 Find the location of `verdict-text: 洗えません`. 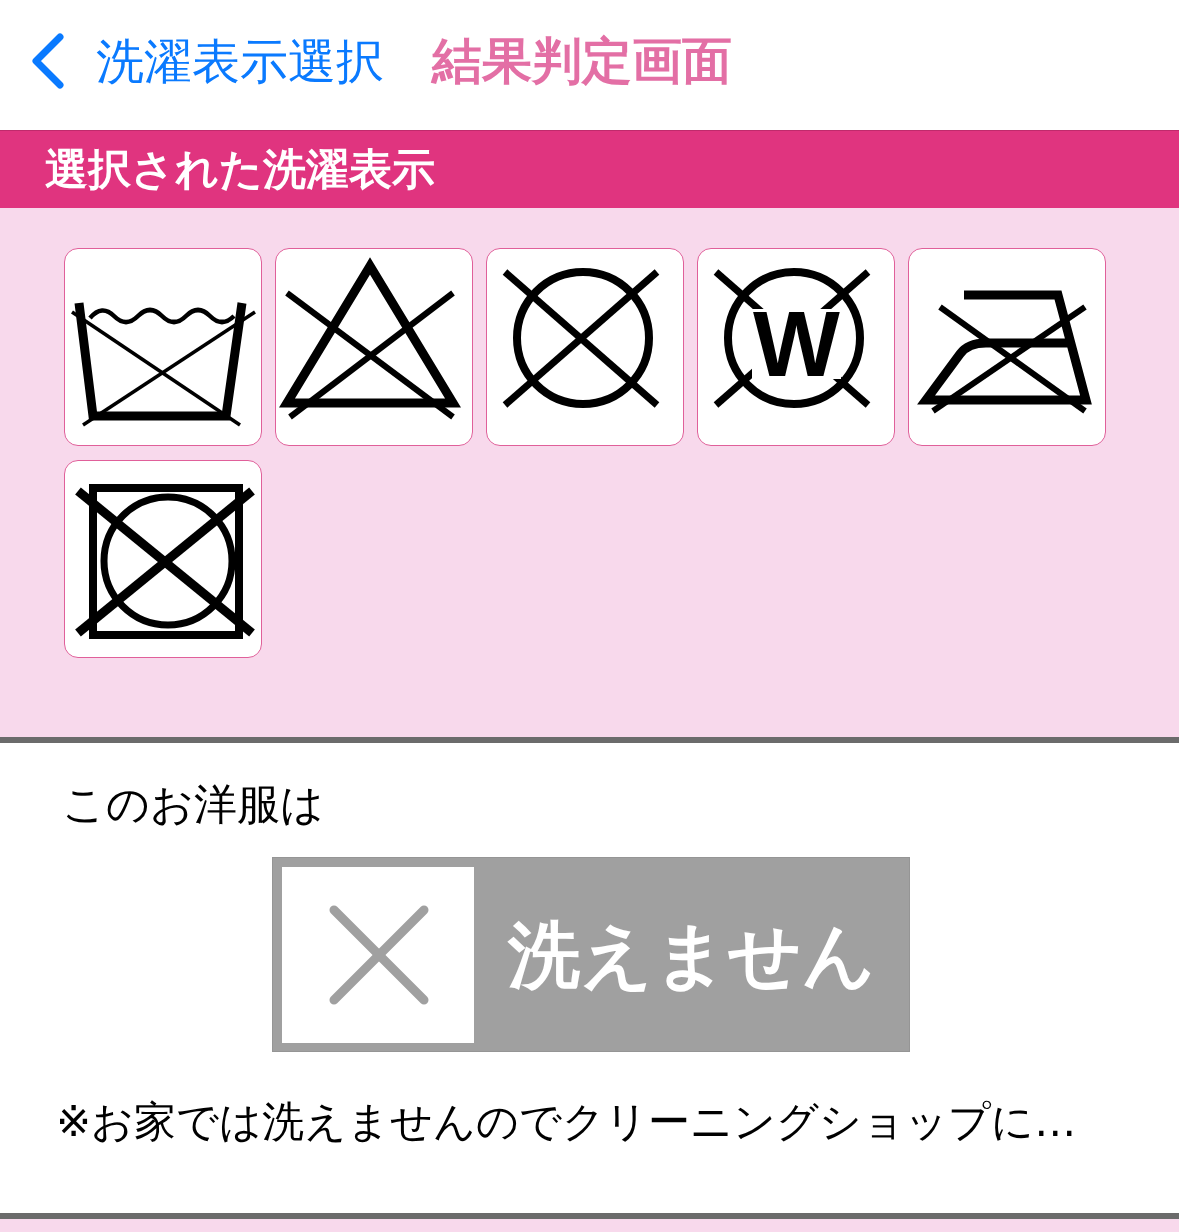

verdict-text: 洗えません is located at coordinates (691, 954).